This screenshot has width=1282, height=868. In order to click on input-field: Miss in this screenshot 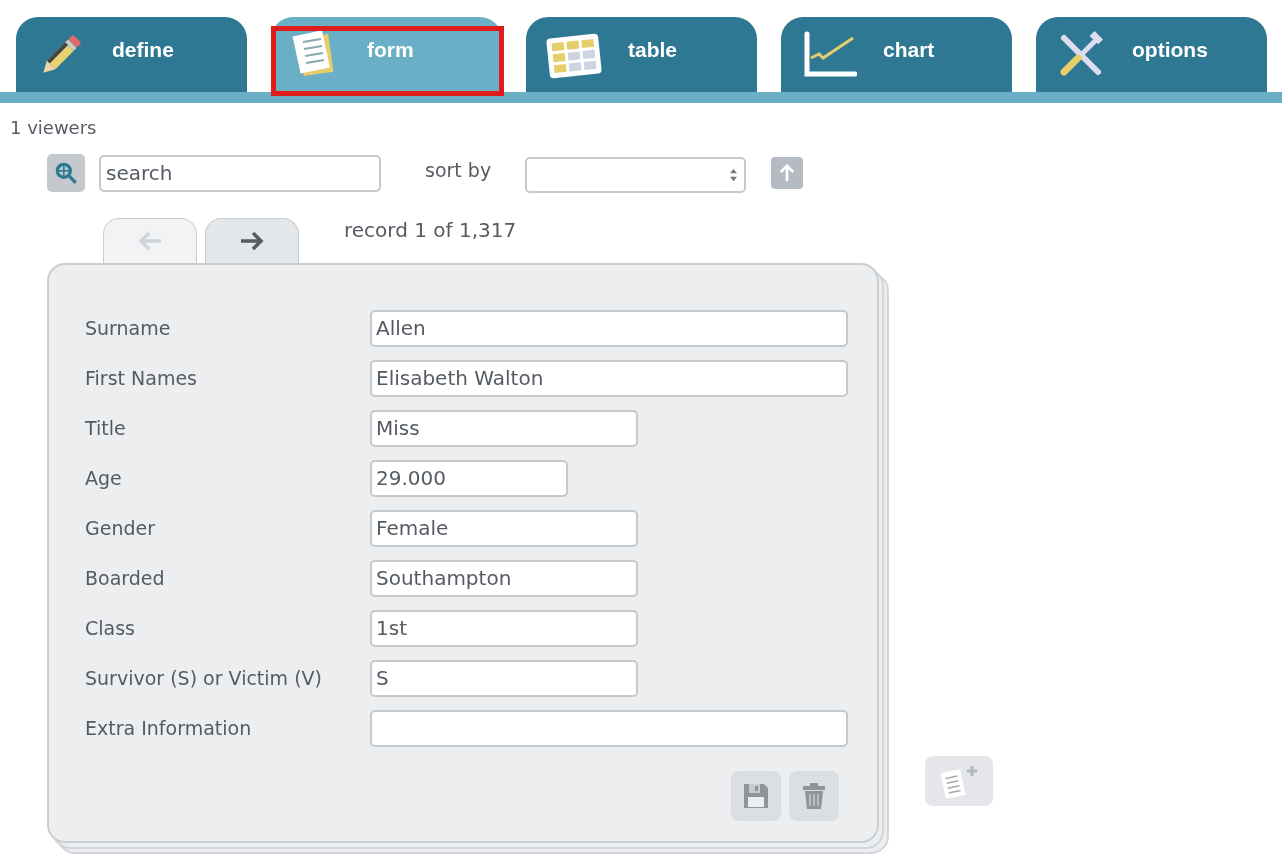, I will do `click(504, 428)`.